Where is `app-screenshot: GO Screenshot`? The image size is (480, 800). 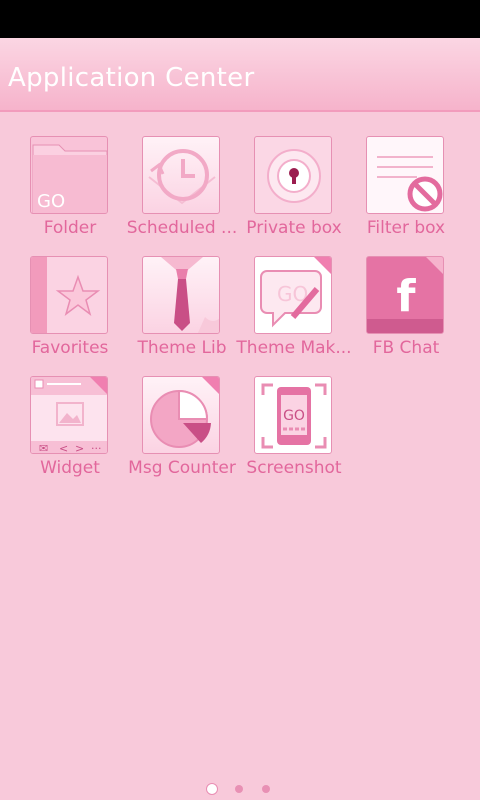 app-screenshot: GO Screenshot is located at coordinates (294, 415).